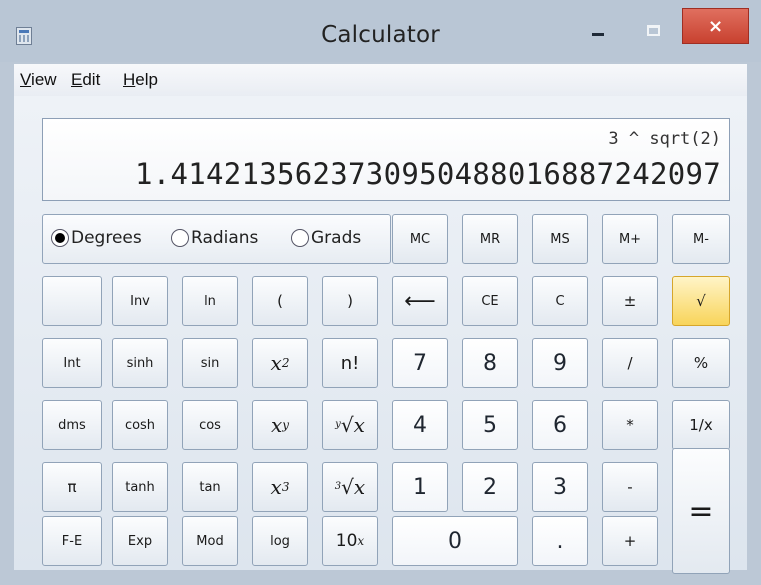 The image size is (761, 585). Describe the element at coordinates (280, 487) in the screenshot. I see `x-cubed-button: x3` at that location.